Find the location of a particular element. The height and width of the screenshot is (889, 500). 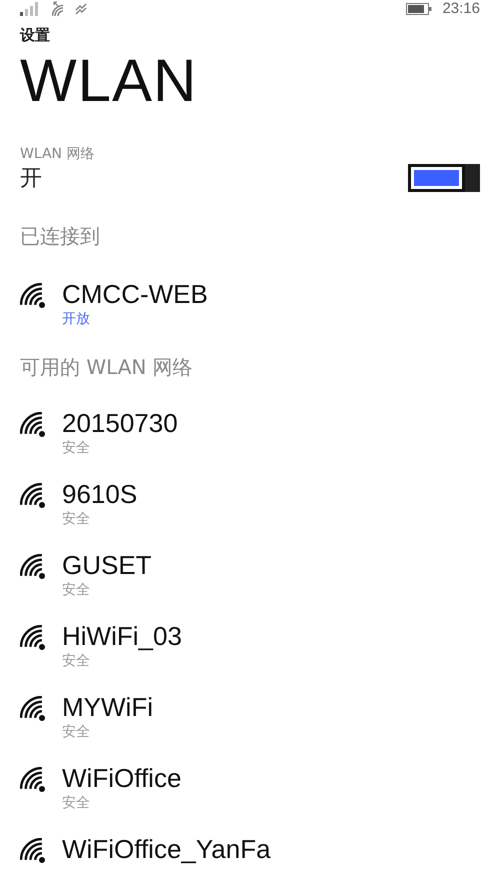

toggle-label: WLAN 网络 is located at coordinates (58, 154).